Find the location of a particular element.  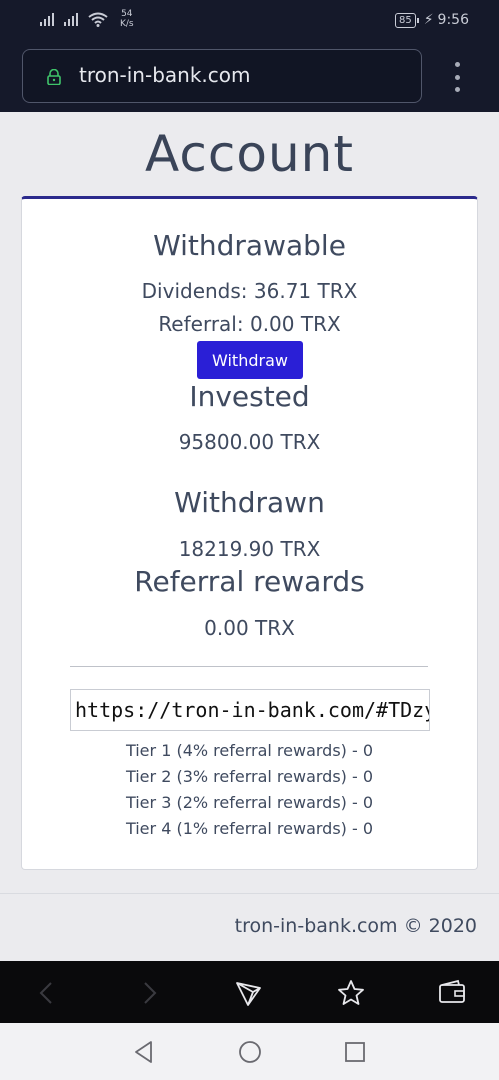

withdrawable-heading: Withdrawable is located at coordinates (249, 245).